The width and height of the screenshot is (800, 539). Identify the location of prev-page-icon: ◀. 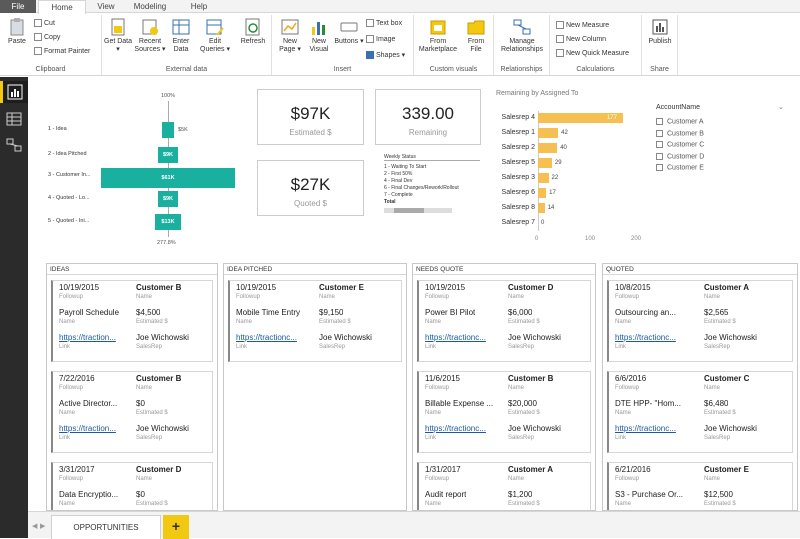
(34, 526).